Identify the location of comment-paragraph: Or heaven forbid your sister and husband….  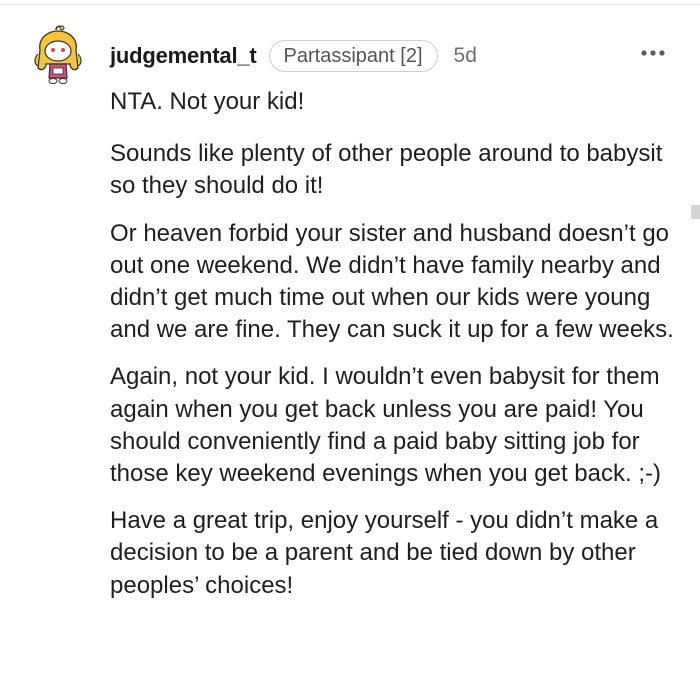
(392, 281).